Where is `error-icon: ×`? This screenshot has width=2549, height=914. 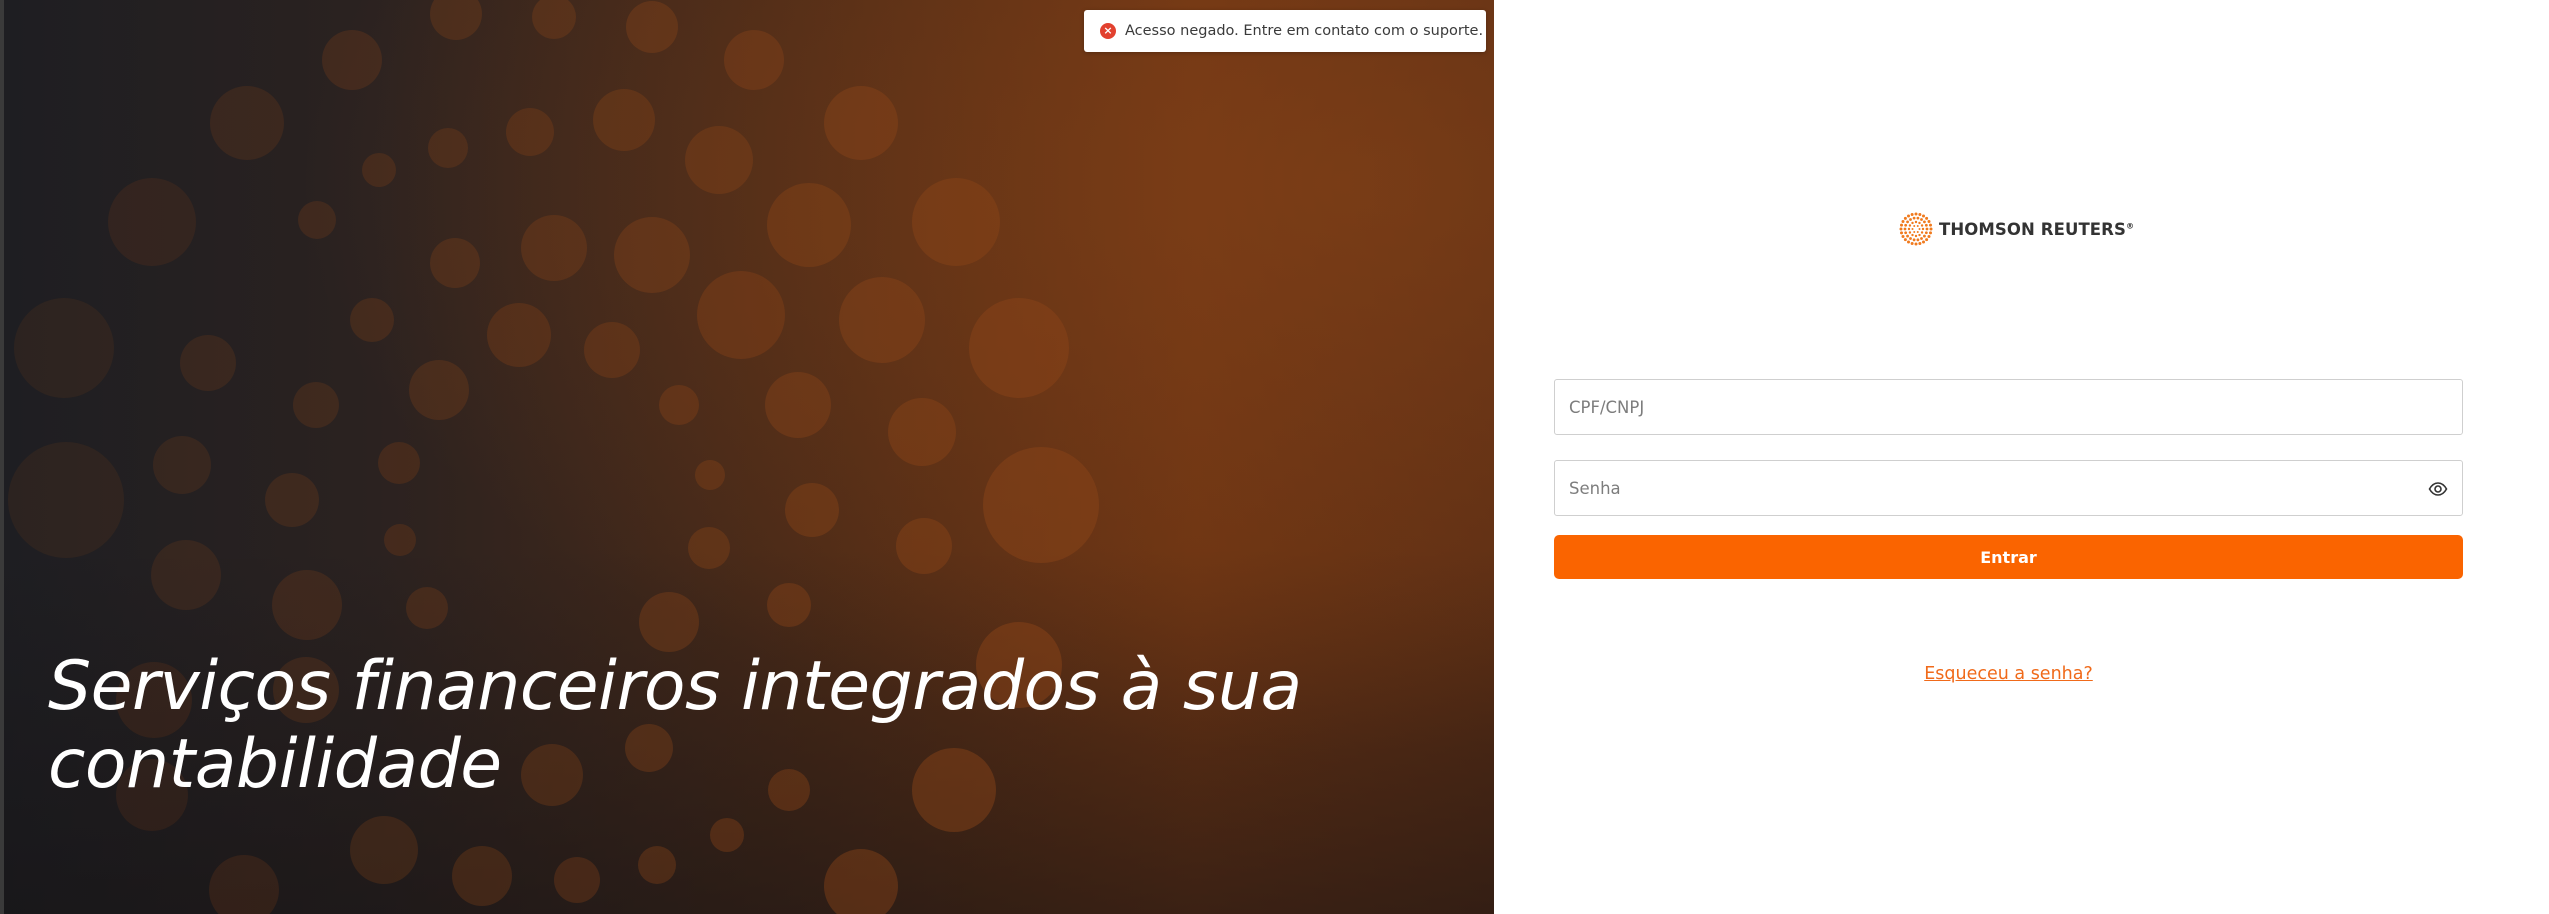
error-icon: × is located at coordinates (1108, 31).